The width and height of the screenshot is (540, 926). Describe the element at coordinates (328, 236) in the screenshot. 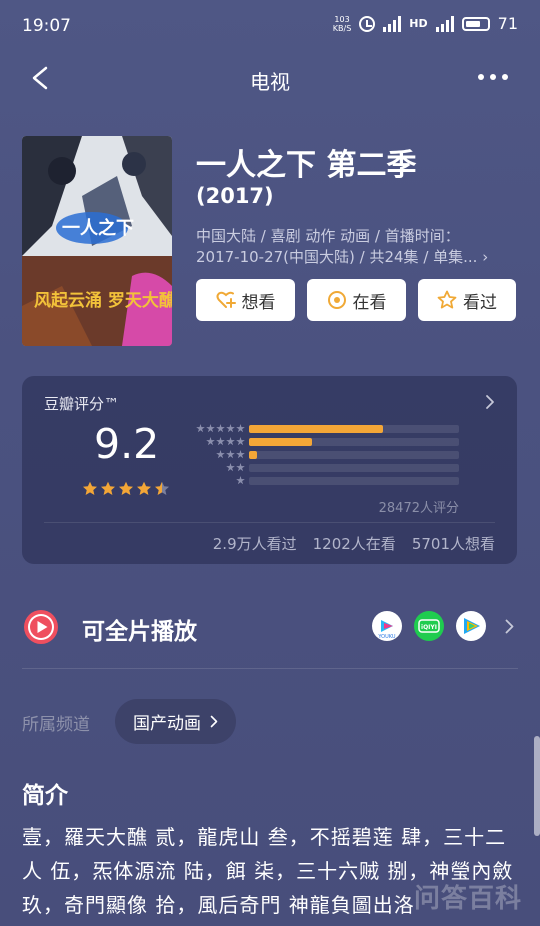

I see `show-meta-line1: 中国大陆 / 喜剧 动作 动画 / 首播时间：` at that location.